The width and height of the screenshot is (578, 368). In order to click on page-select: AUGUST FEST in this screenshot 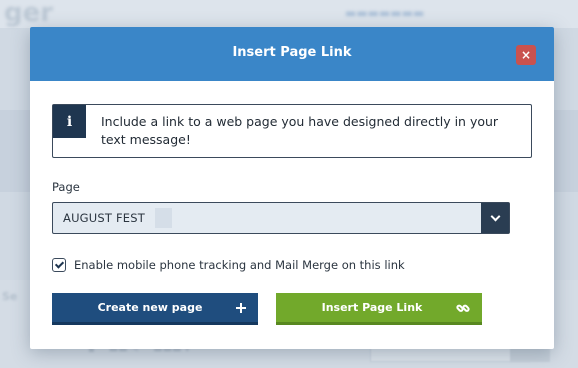, I will do `click(281, 218)`.